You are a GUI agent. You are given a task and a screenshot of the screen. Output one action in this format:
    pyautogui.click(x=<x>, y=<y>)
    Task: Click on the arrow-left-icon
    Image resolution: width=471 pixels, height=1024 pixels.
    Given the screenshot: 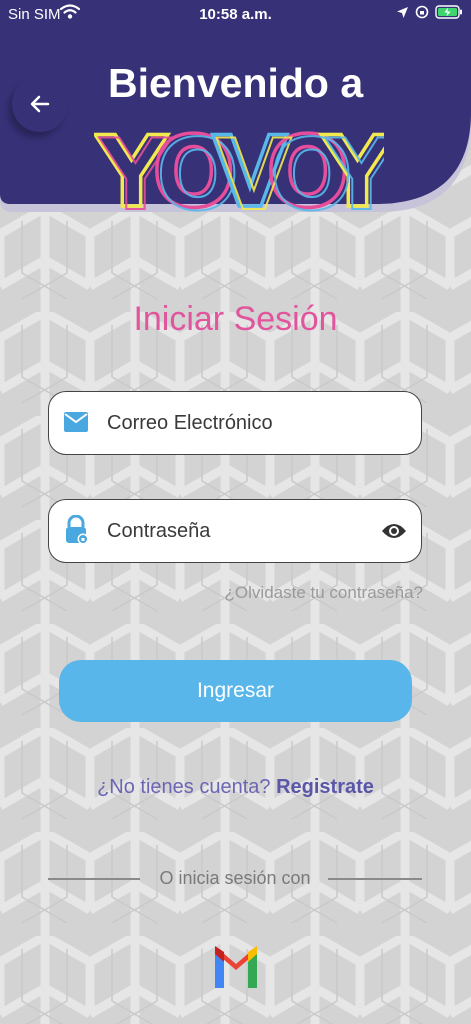 What is the action you would take?
    pyautogui.click(x=40, y=104)
    